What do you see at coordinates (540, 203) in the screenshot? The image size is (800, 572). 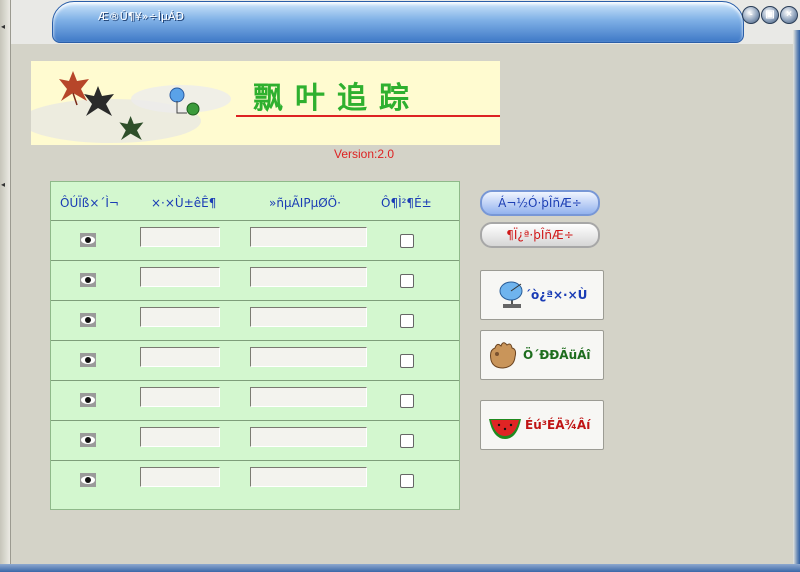 I see `connect-server-button: Á¬½Ó·þÎñÆ÷` at bounding box center [540, 203].